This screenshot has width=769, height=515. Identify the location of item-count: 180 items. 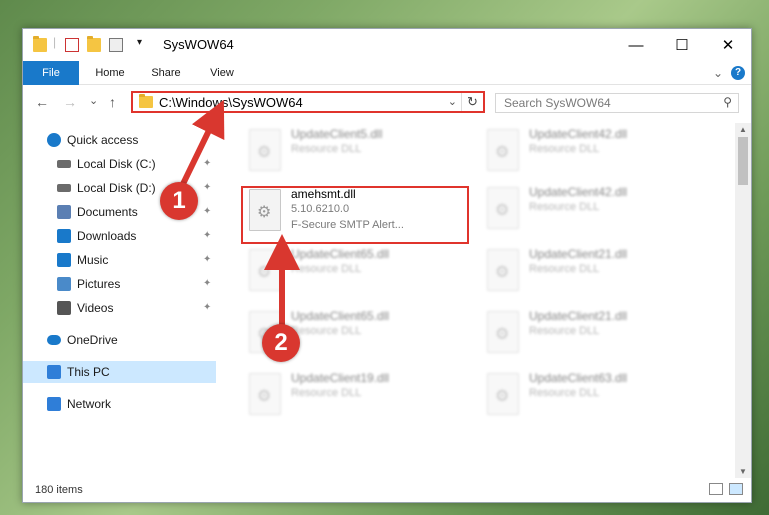
(59, 490).